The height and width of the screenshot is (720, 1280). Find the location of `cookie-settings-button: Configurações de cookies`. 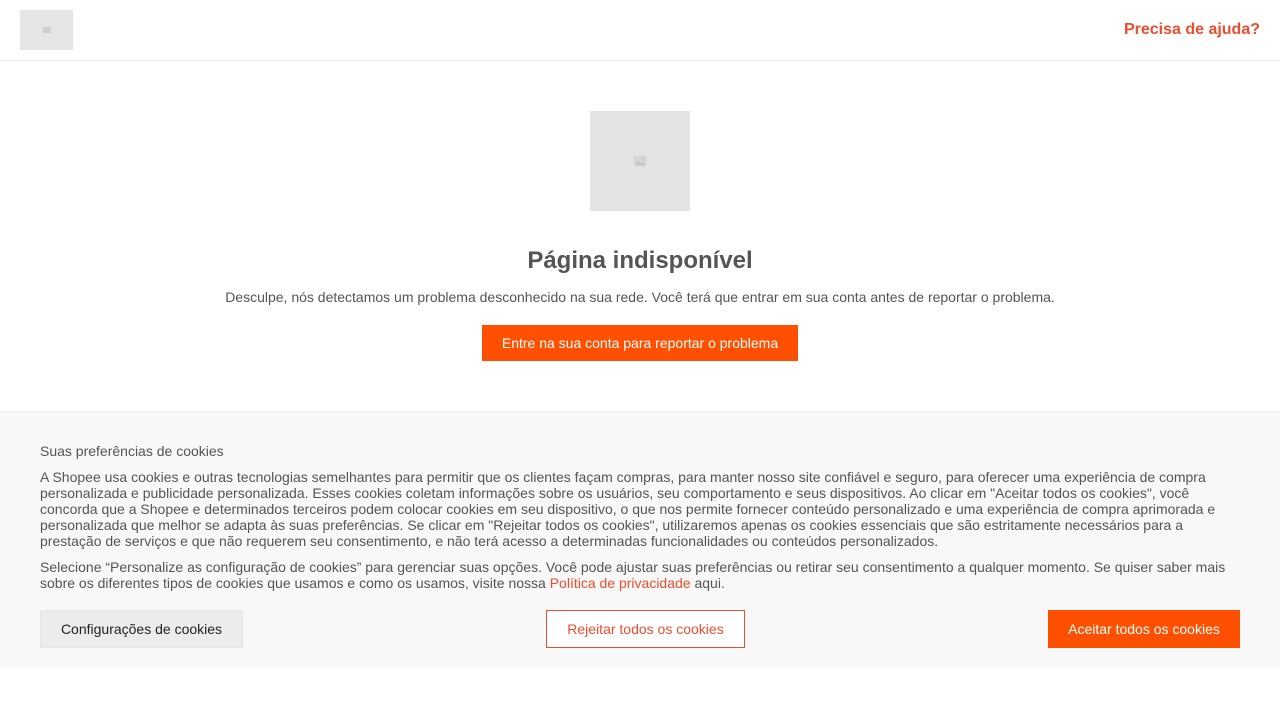

cookie-settings-button: Configurações de cookies is located at coordinates (141, 629).